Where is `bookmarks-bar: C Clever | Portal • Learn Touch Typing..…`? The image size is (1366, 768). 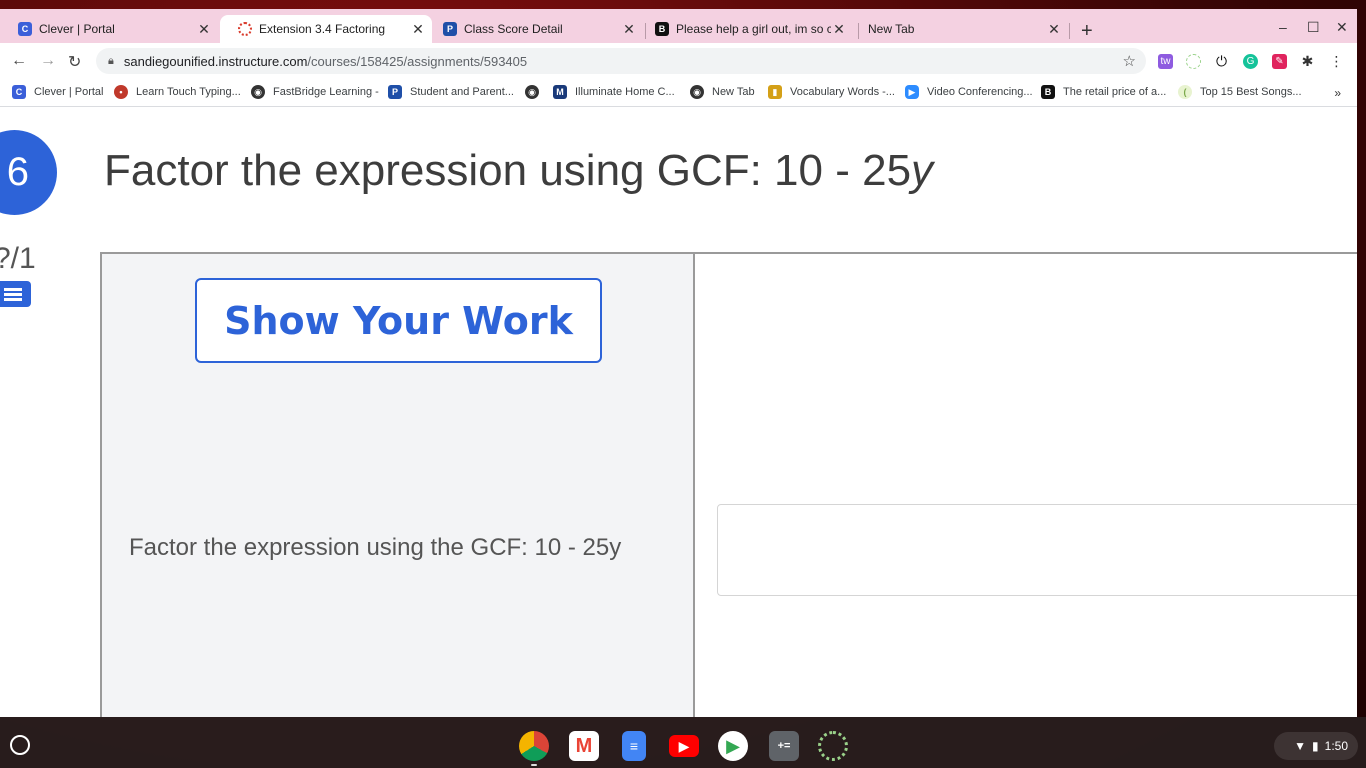
bookmarks-bar: C Clever | Portal • Learn Touch Typing..… is located at coordinates (678, 94).